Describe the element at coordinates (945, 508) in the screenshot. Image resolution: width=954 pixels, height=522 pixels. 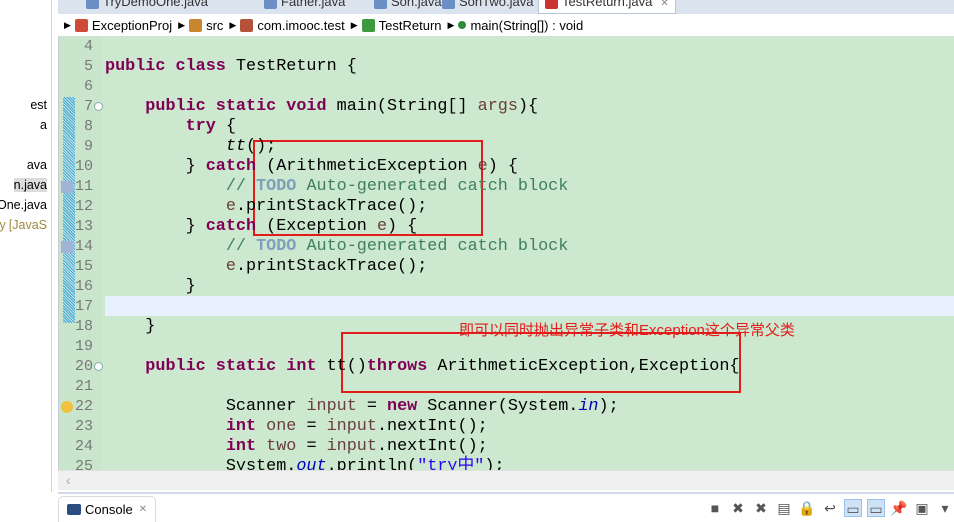
I see `view-menu-icon: ▾` at that location.